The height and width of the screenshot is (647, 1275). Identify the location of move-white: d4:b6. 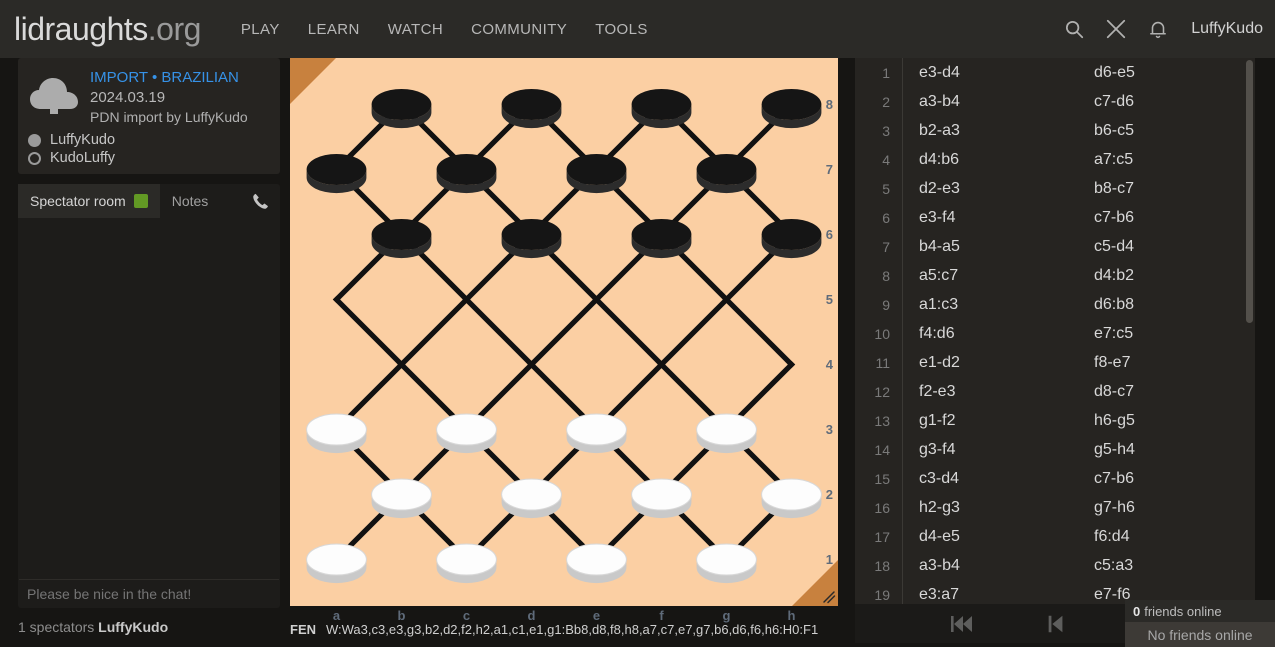
(990, 160).